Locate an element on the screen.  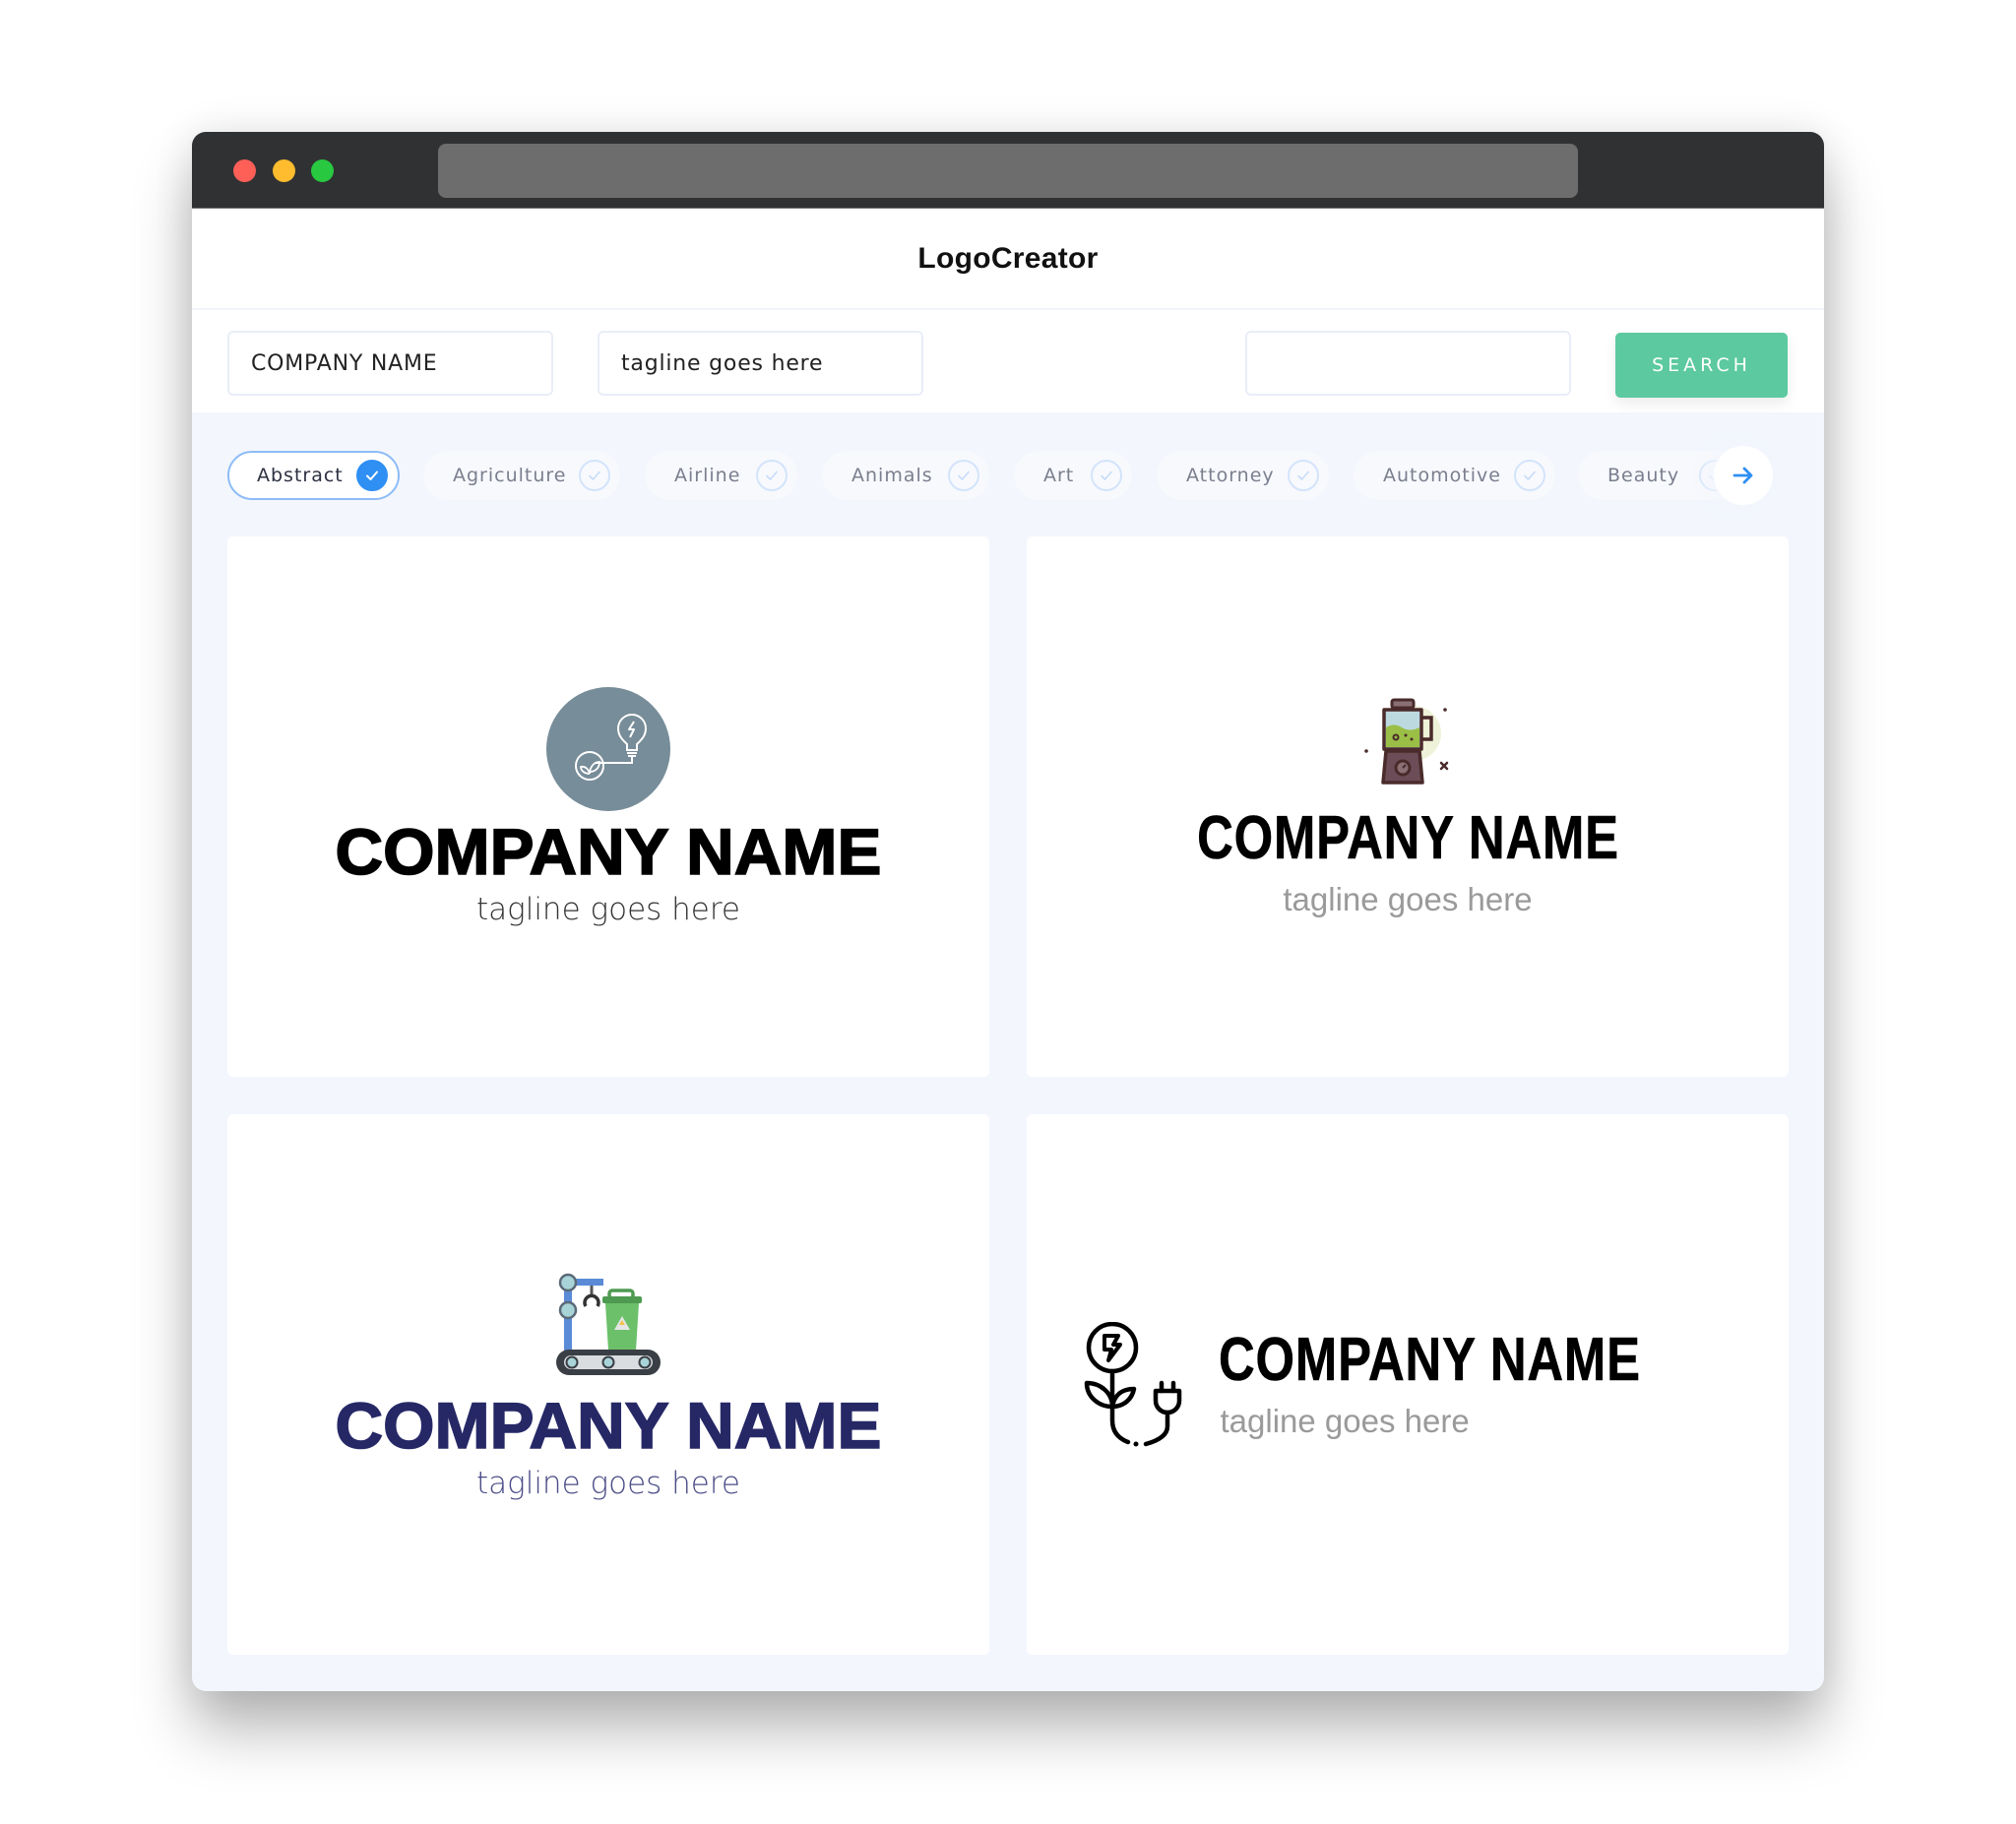
next-categories-button is located at coordinates (1743, 475).